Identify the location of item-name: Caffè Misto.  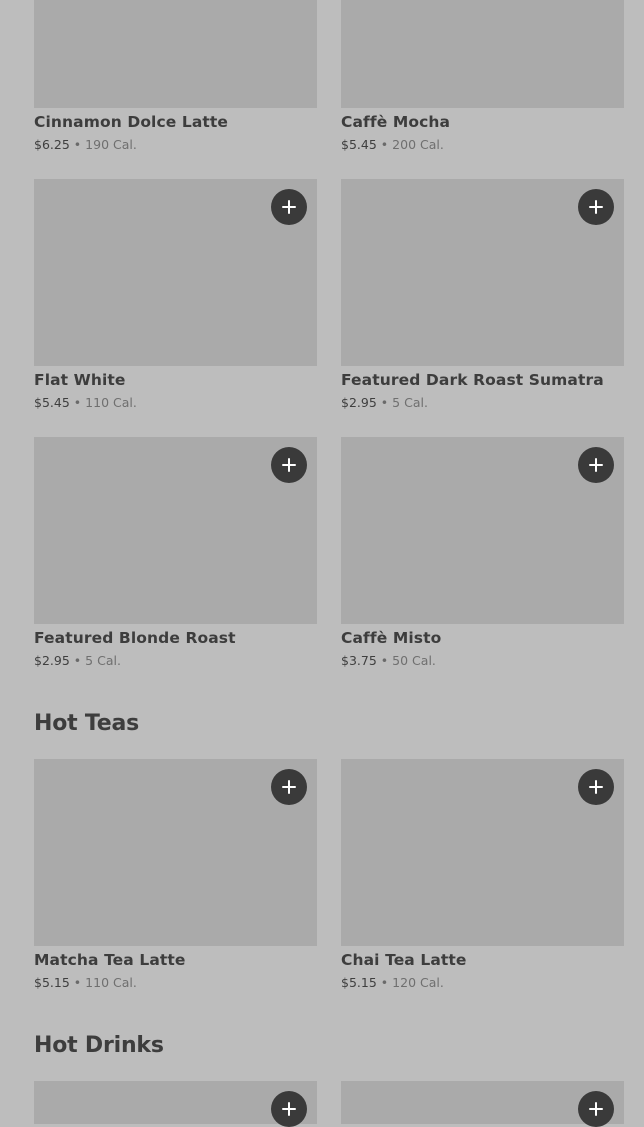
(391, 638).